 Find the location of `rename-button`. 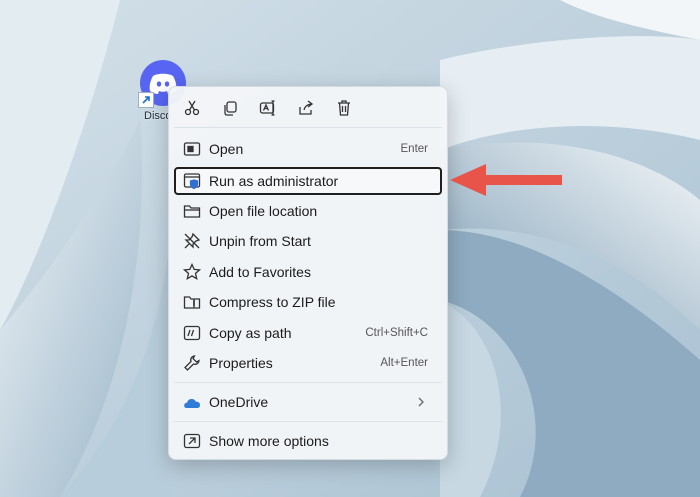

rename-button is located at coordinates (268, 108).